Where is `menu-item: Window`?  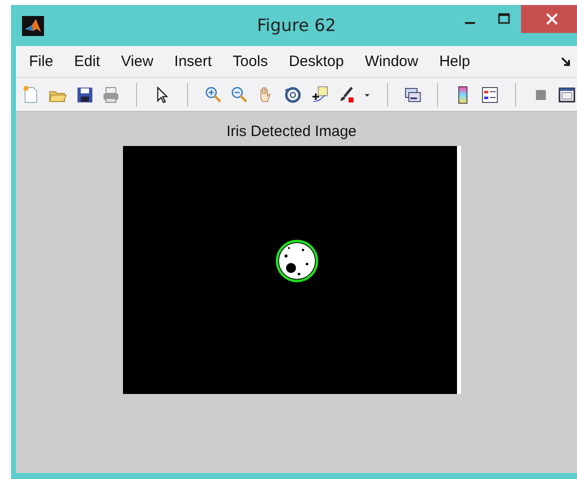
menu-item: Window is located at coordinates (391, 61).